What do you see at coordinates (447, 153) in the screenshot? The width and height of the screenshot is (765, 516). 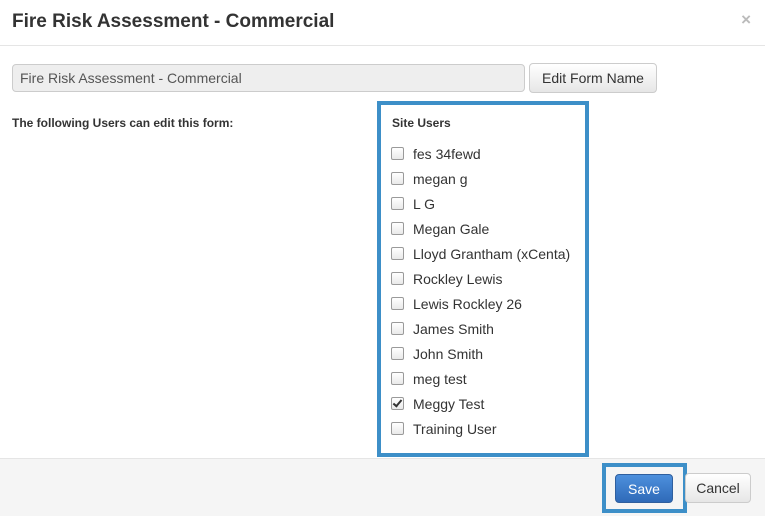 I see `user-name-label: fes 34fewd` at bounding box center [447, 153].